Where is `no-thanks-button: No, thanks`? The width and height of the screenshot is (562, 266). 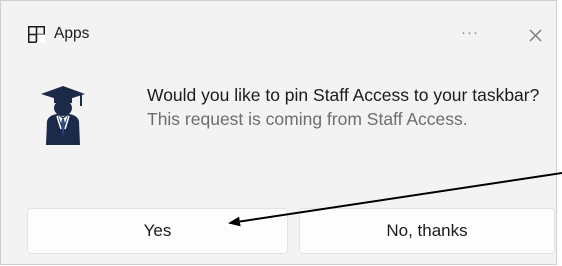 no-thanks-button: No, thanks is located at coordinates (427, 231).